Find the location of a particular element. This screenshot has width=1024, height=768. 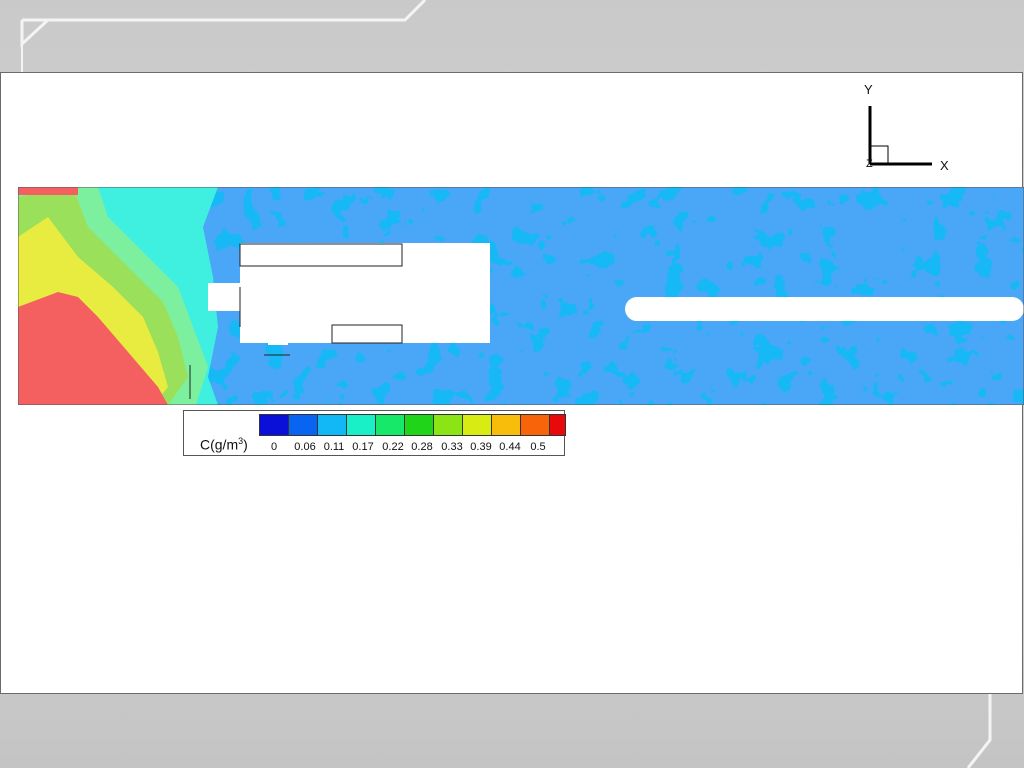

axis-triad-lines is located at coordinates (900, 136).